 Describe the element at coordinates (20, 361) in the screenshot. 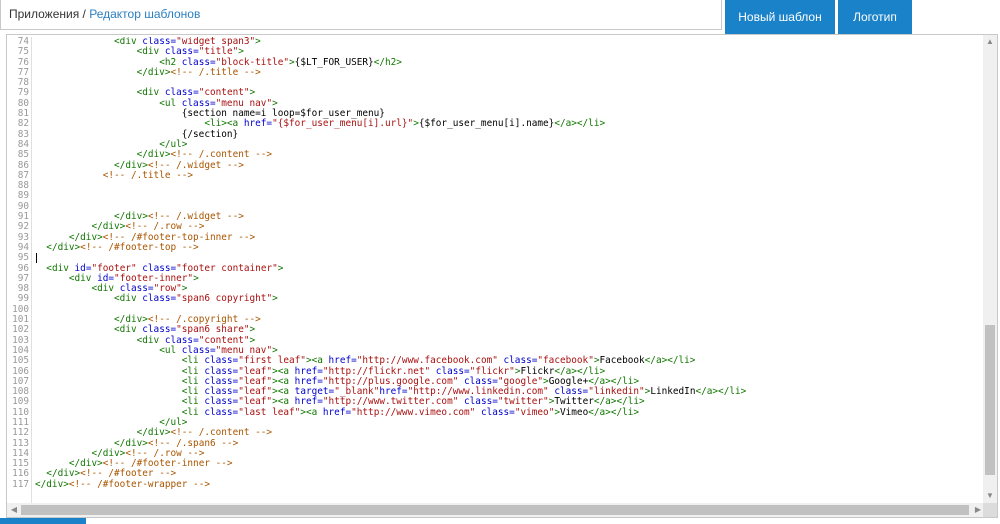

I see `line-number: 105` at that location.